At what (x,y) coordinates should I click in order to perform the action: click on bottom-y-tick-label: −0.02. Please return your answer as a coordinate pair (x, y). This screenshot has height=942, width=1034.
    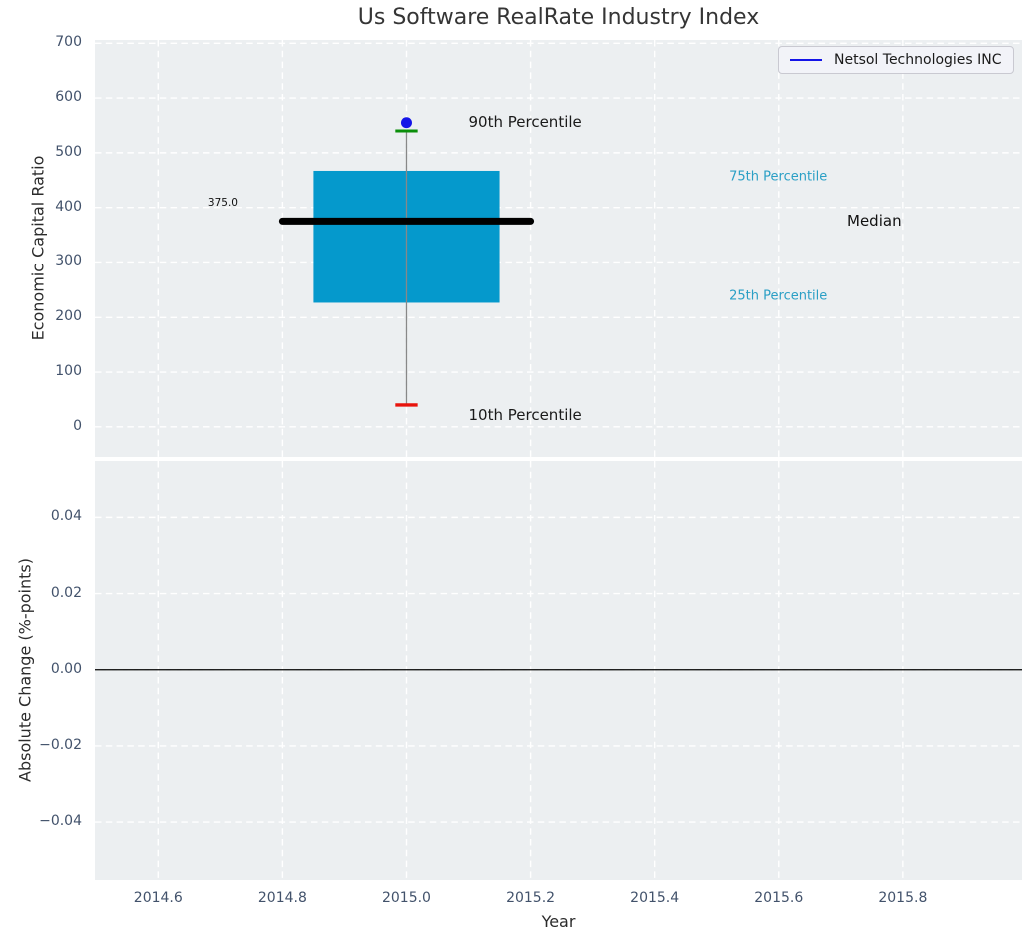
    Looking at the image, I should click on (60, 744).